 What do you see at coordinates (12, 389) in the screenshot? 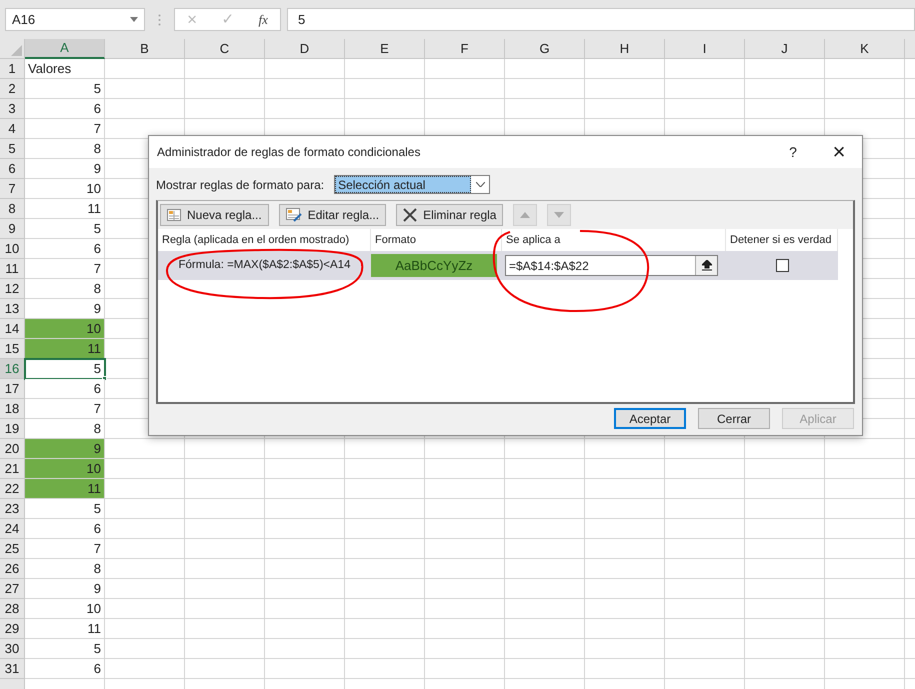
I see `row-header: 17` at bounding box center [12, 389].